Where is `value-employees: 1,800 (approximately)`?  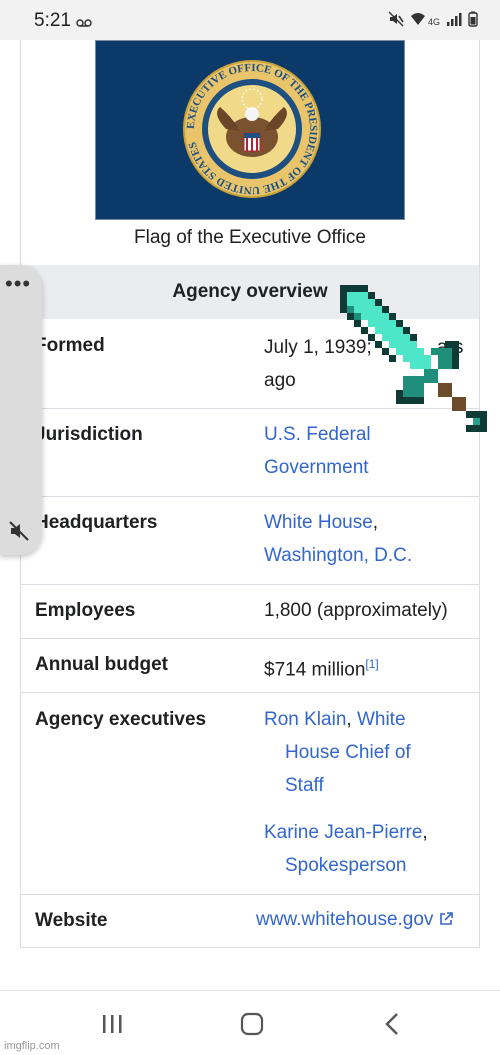
value-employees: 1,800 (approximately) is located at coordinates (356, 610).